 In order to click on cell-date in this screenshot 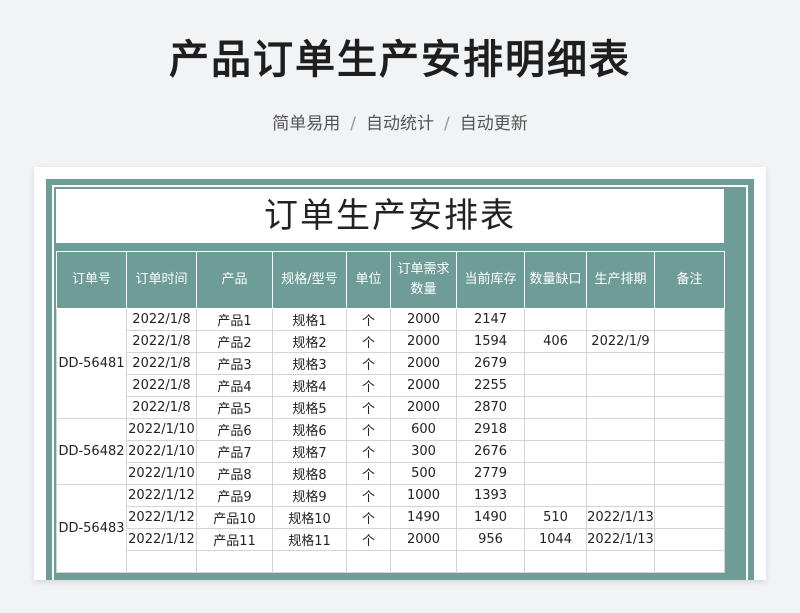, I will do `click(161, 561)`.